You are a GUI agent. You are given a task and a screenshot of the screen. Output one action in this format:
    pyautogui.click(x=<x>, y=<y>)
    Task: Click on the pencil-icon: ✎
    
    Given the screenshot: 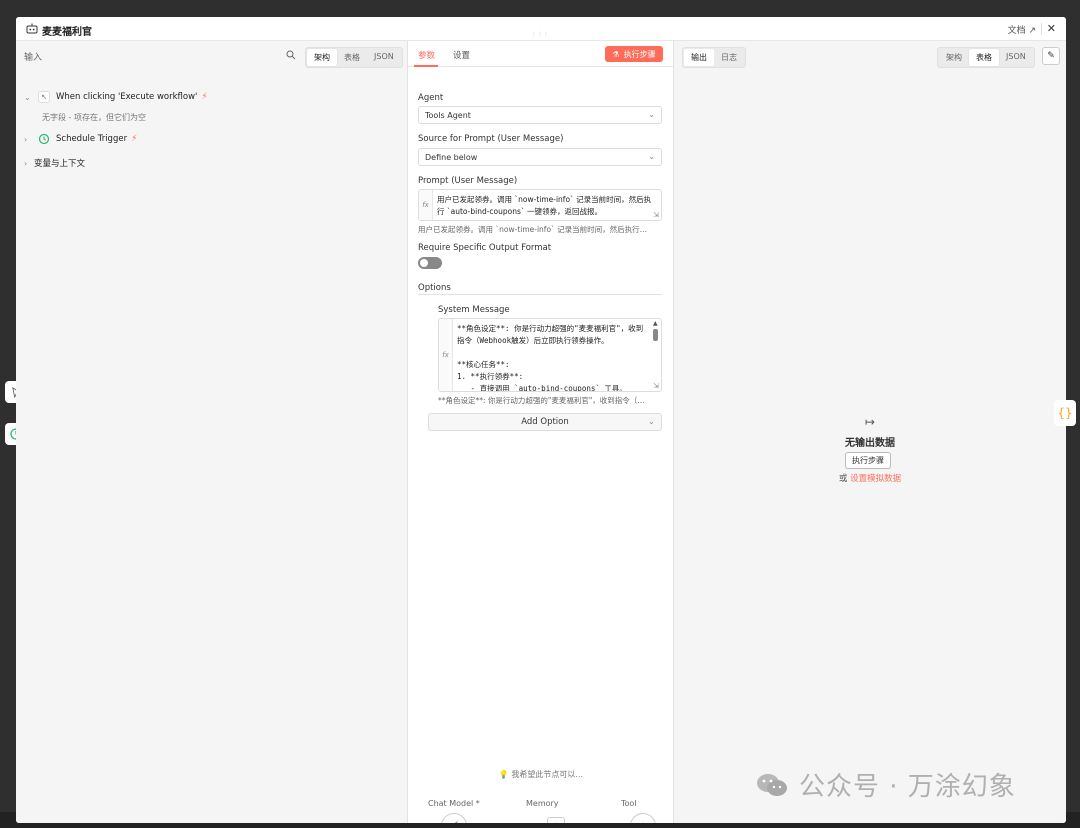 What is the action you would take?
    pyautogui.click(x=1051, y=56)
    